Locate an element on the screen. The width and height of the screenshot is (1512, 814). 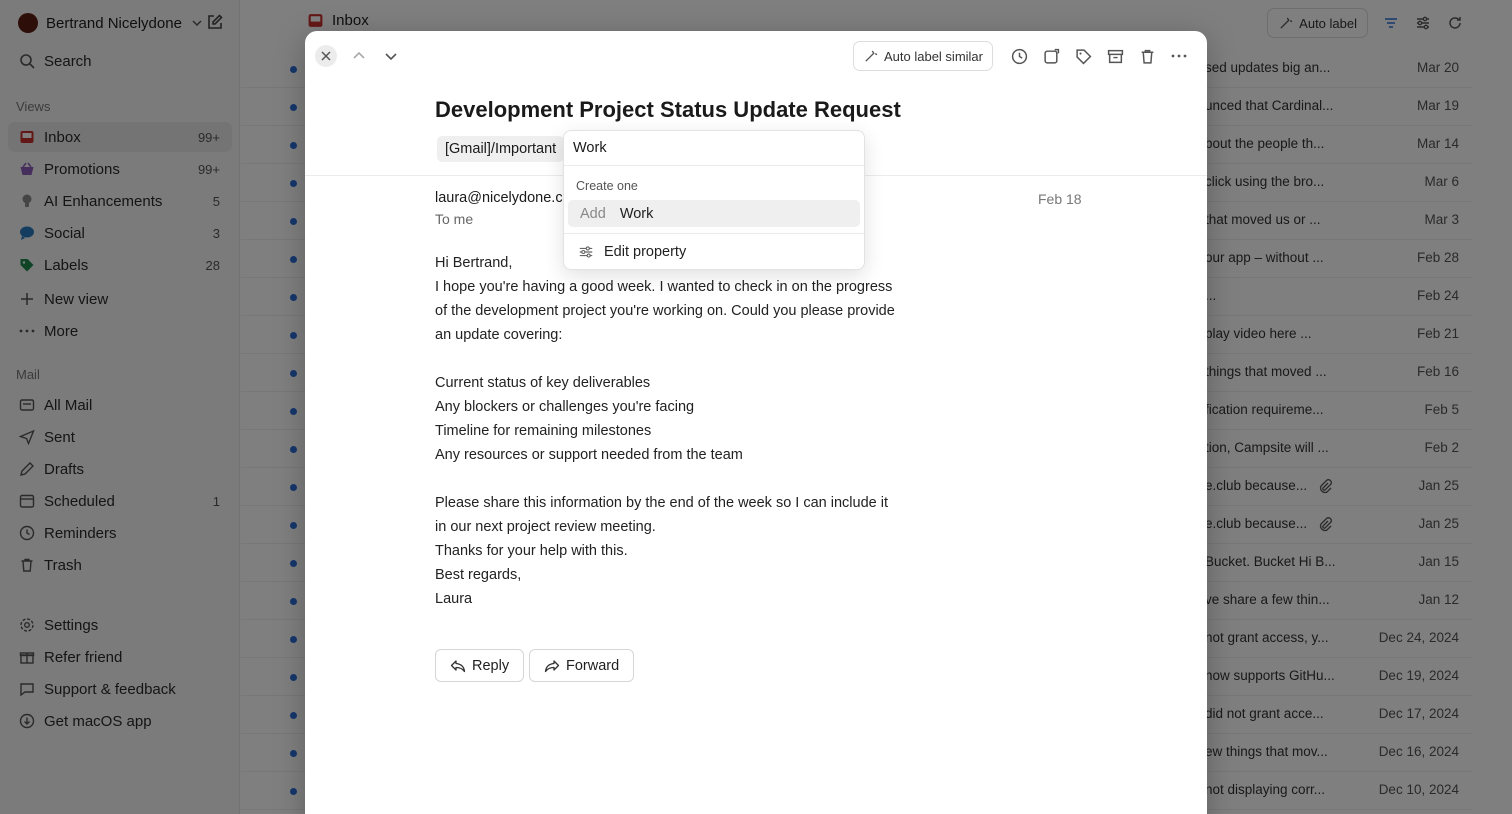
reply-icon is located at coordinates (458, 665).